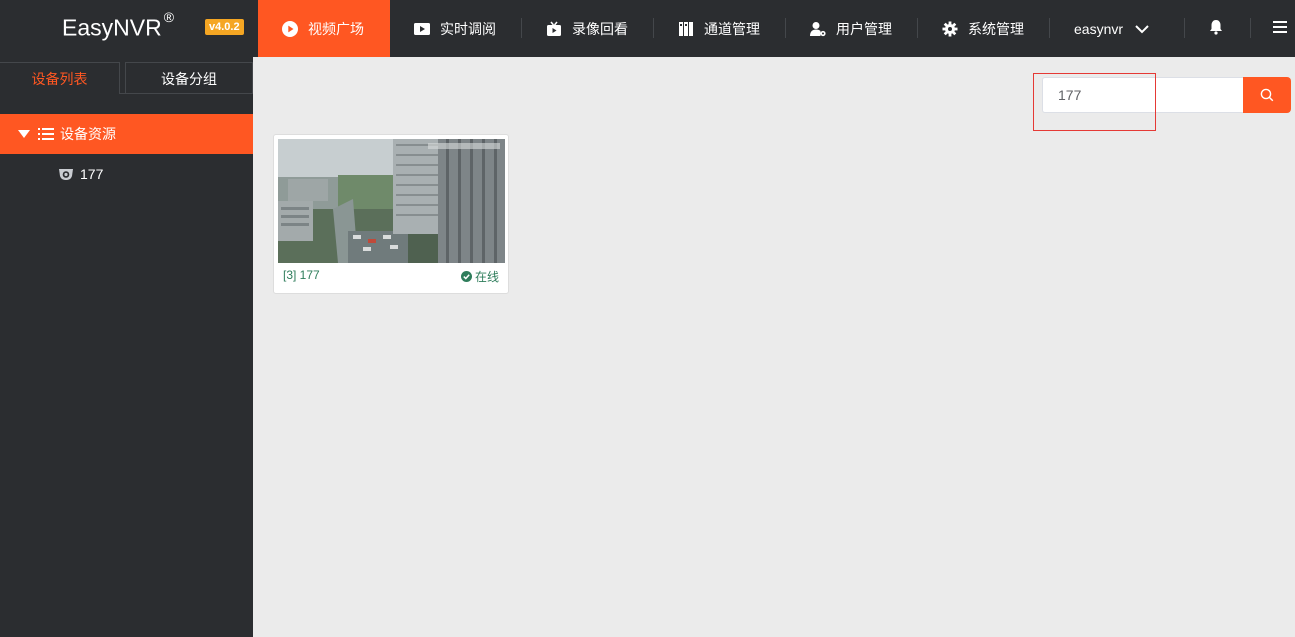 The image size is (1295, 637). I want to click on online-status: 在线, so click(479, 276).